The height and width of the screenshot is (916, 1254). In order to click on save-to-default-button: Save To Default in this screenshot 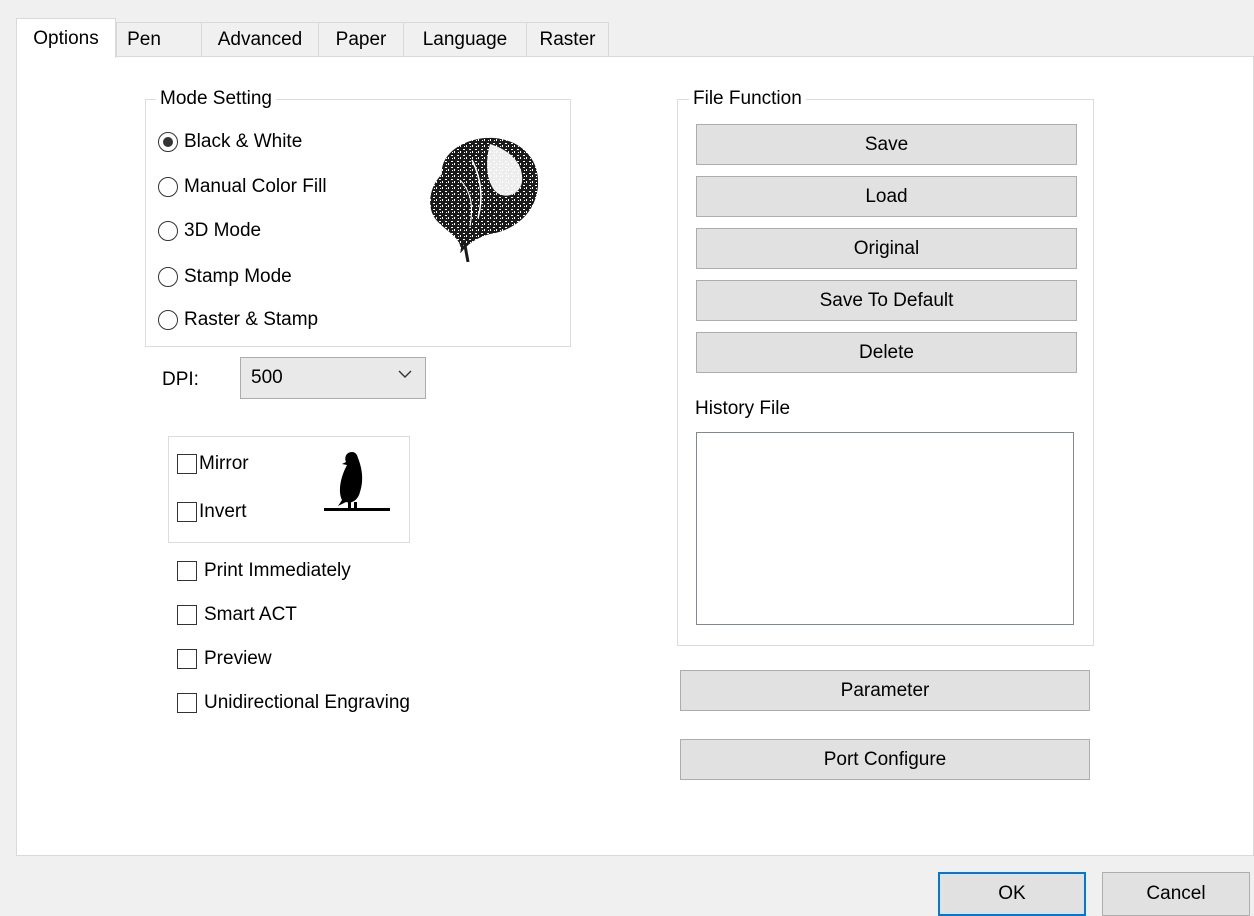, I will do `click(886, 300)`.